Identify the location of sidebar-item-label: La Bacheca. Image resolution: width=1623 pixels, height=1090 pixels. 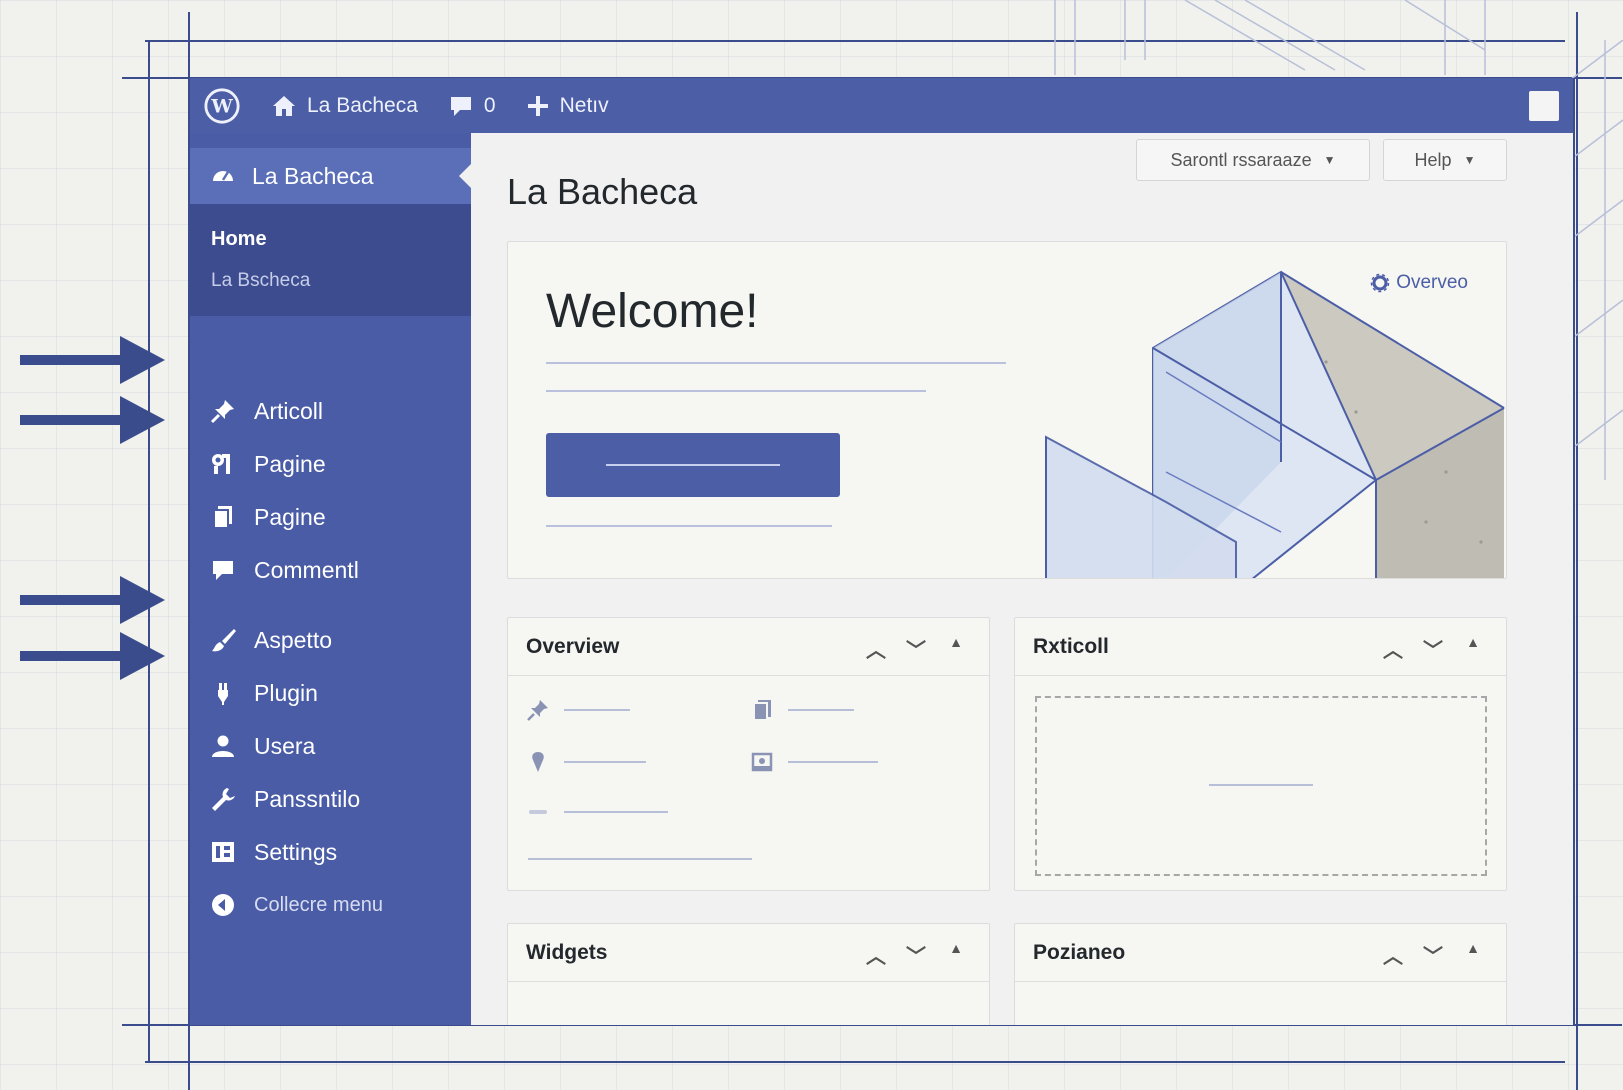
(313, 175).